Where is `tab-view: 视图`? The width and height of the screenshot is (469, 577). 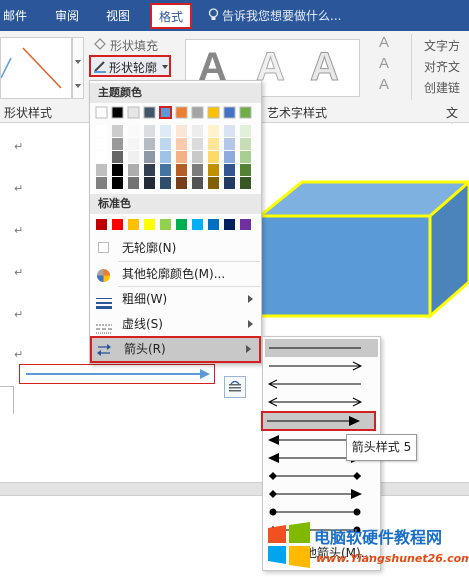 tab-view: 视图 is located at coordinates (118, 15).